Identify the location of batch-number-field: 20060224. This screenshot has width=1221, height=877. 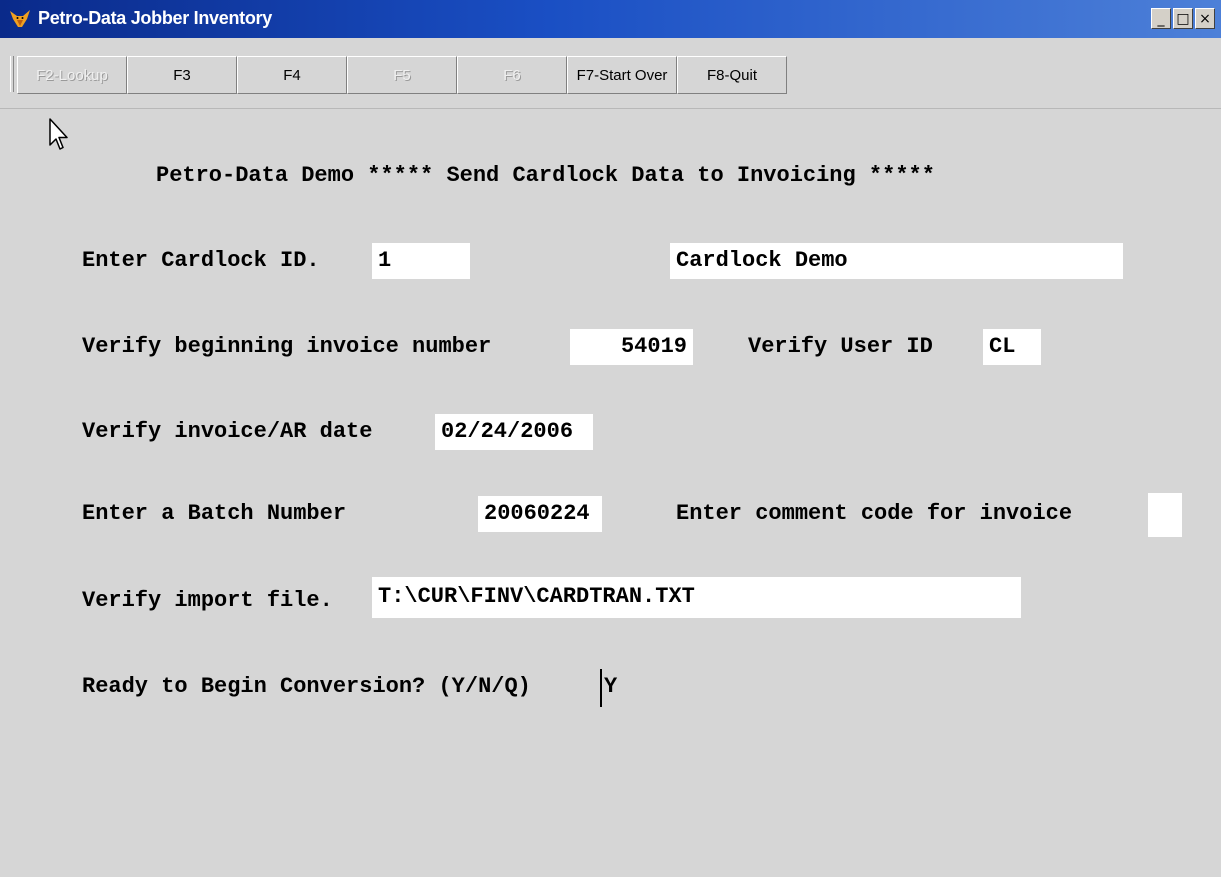
(540, 514).